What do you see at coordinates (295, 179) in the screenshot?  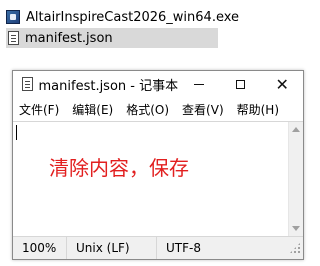 I see `vertical-scrollbar` at bounding box center [295, 179].